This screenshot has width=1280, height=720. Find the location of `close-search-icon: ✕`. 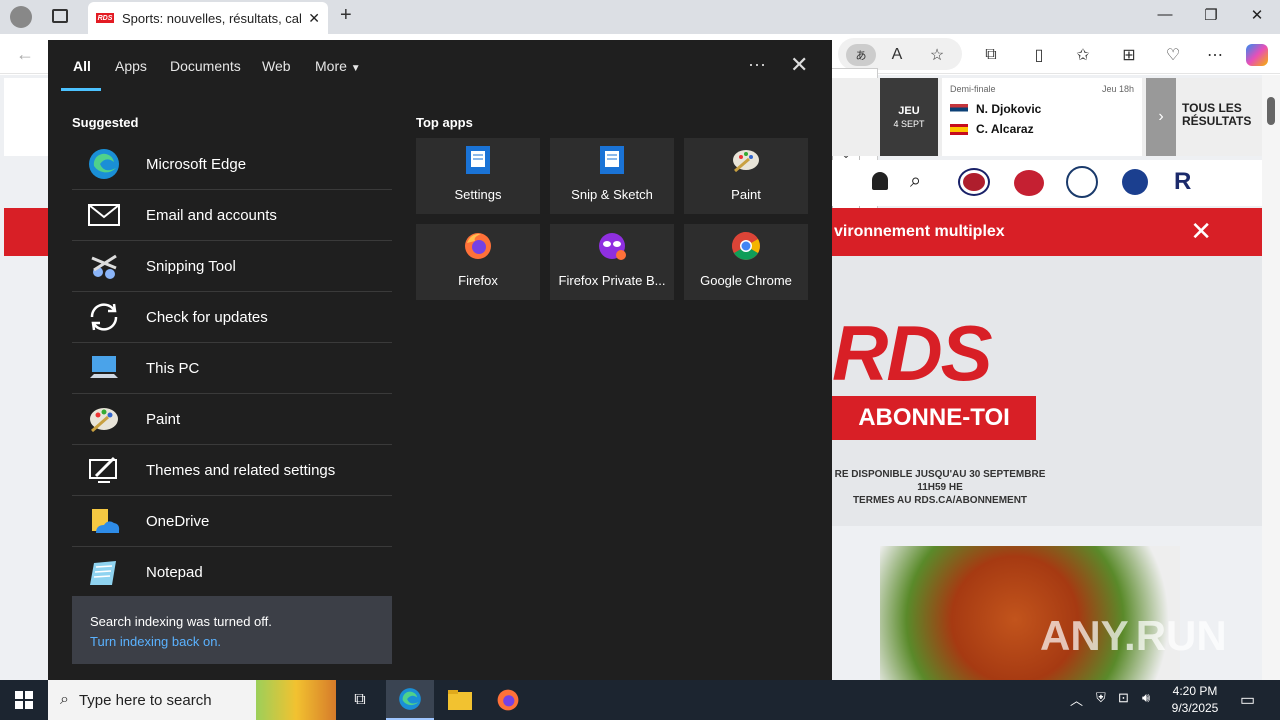

close-search-icon: ✕ is located at coordinates (799, 65).